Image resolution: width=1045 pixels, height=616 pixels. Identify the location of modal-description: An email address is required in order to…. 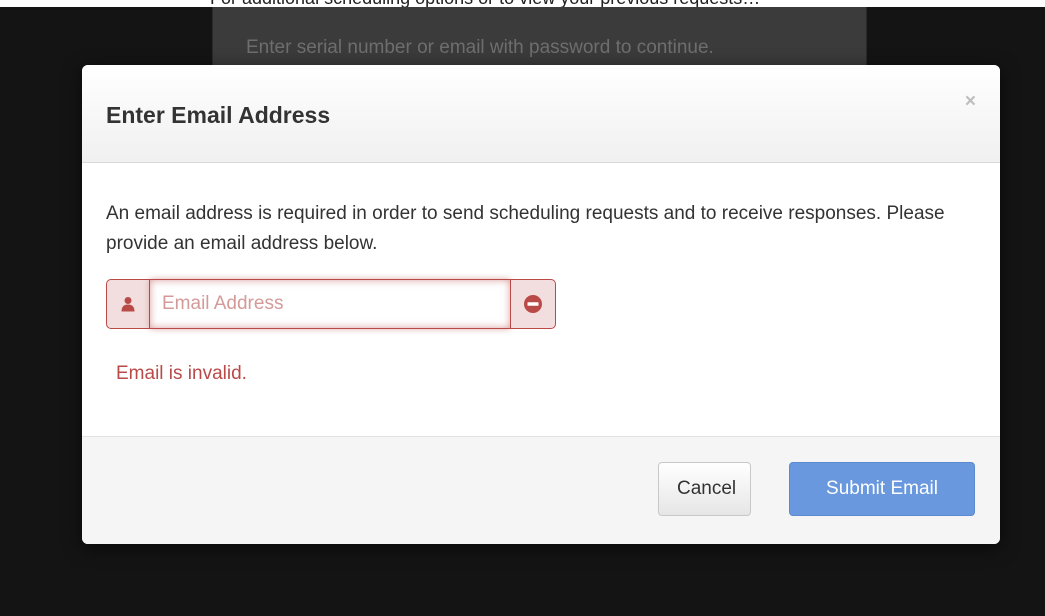
(525, 228).